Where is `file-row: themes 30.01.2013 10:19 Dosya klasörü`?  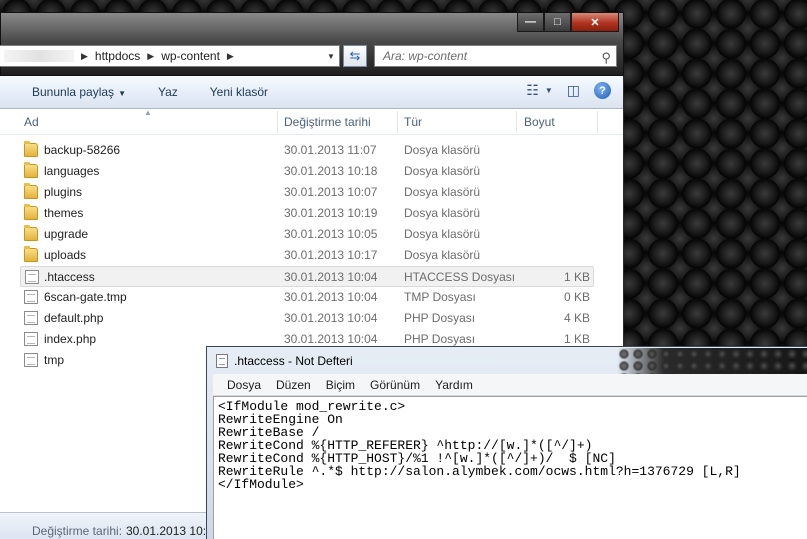 file-row: themes 30.01.2013 10:19 Dosya klasörü is located at coordinates (300, 213).